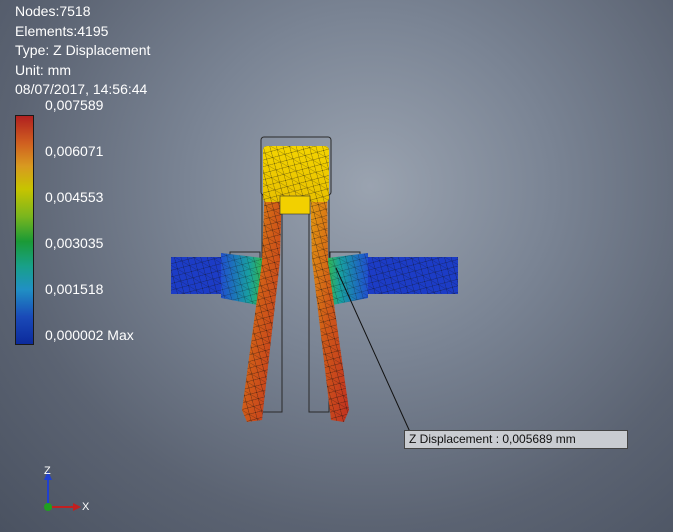  What do you see at coordinates (86, 507) in the screenshot?
I see `triad-x-label: X` at bounding box center [86, 507].